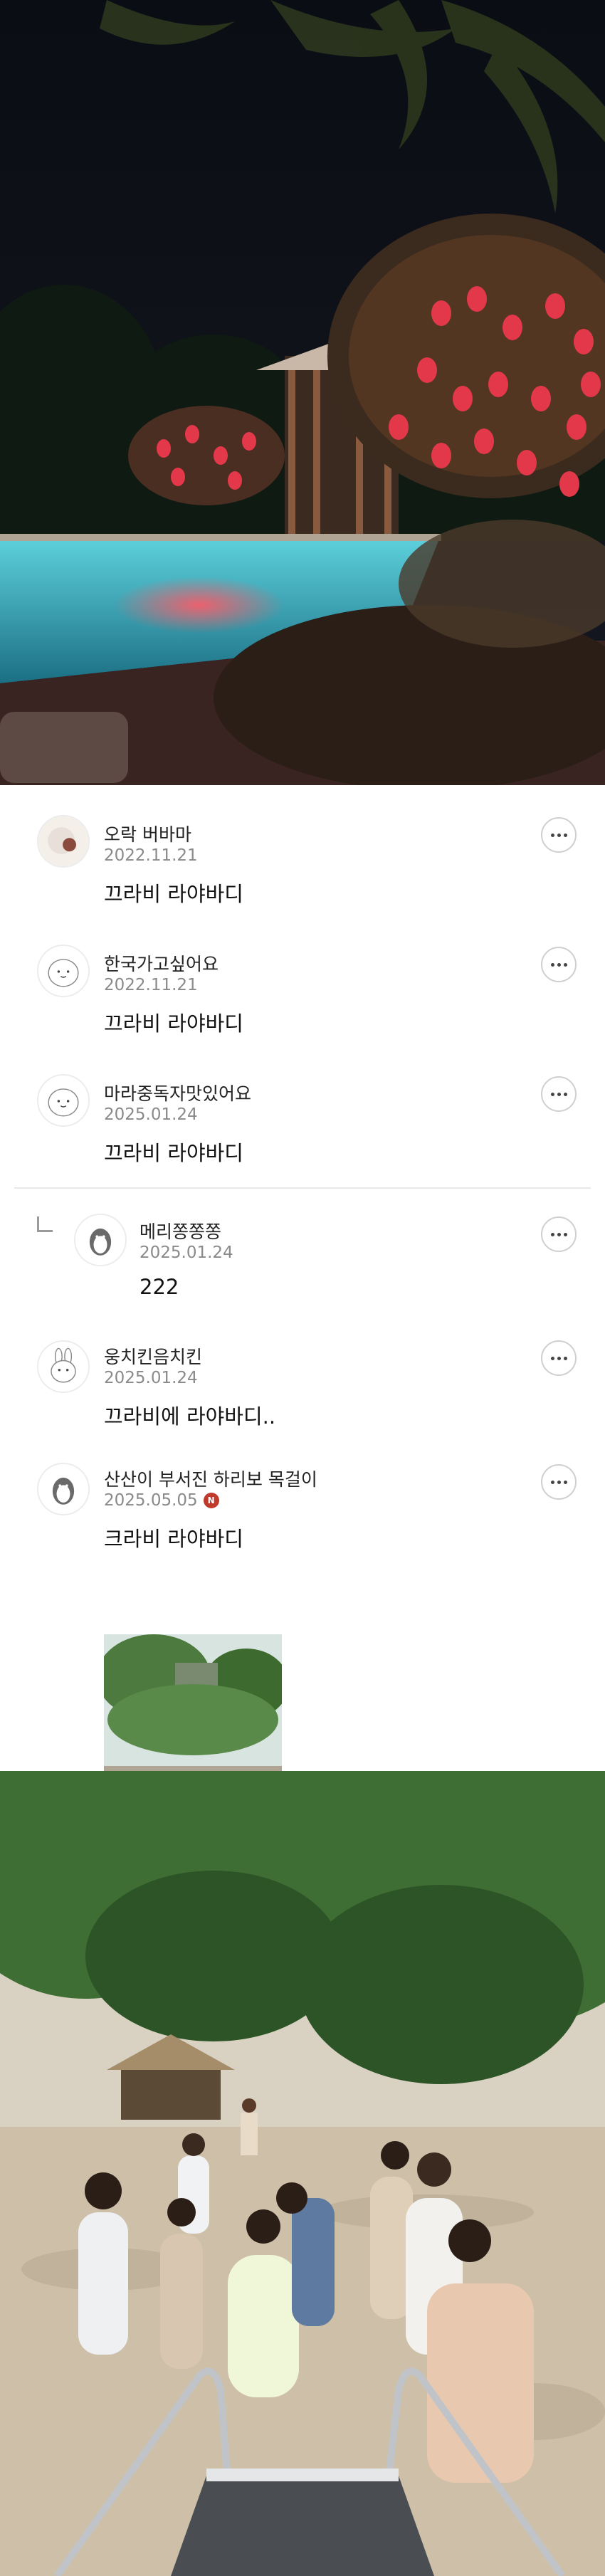 The image size is (605, 2576). What do you see at coordinates (153, 1356) in the screenshot?
I see `comment-author: 웅치킨음치킨` at bounding box center [153, 1356].